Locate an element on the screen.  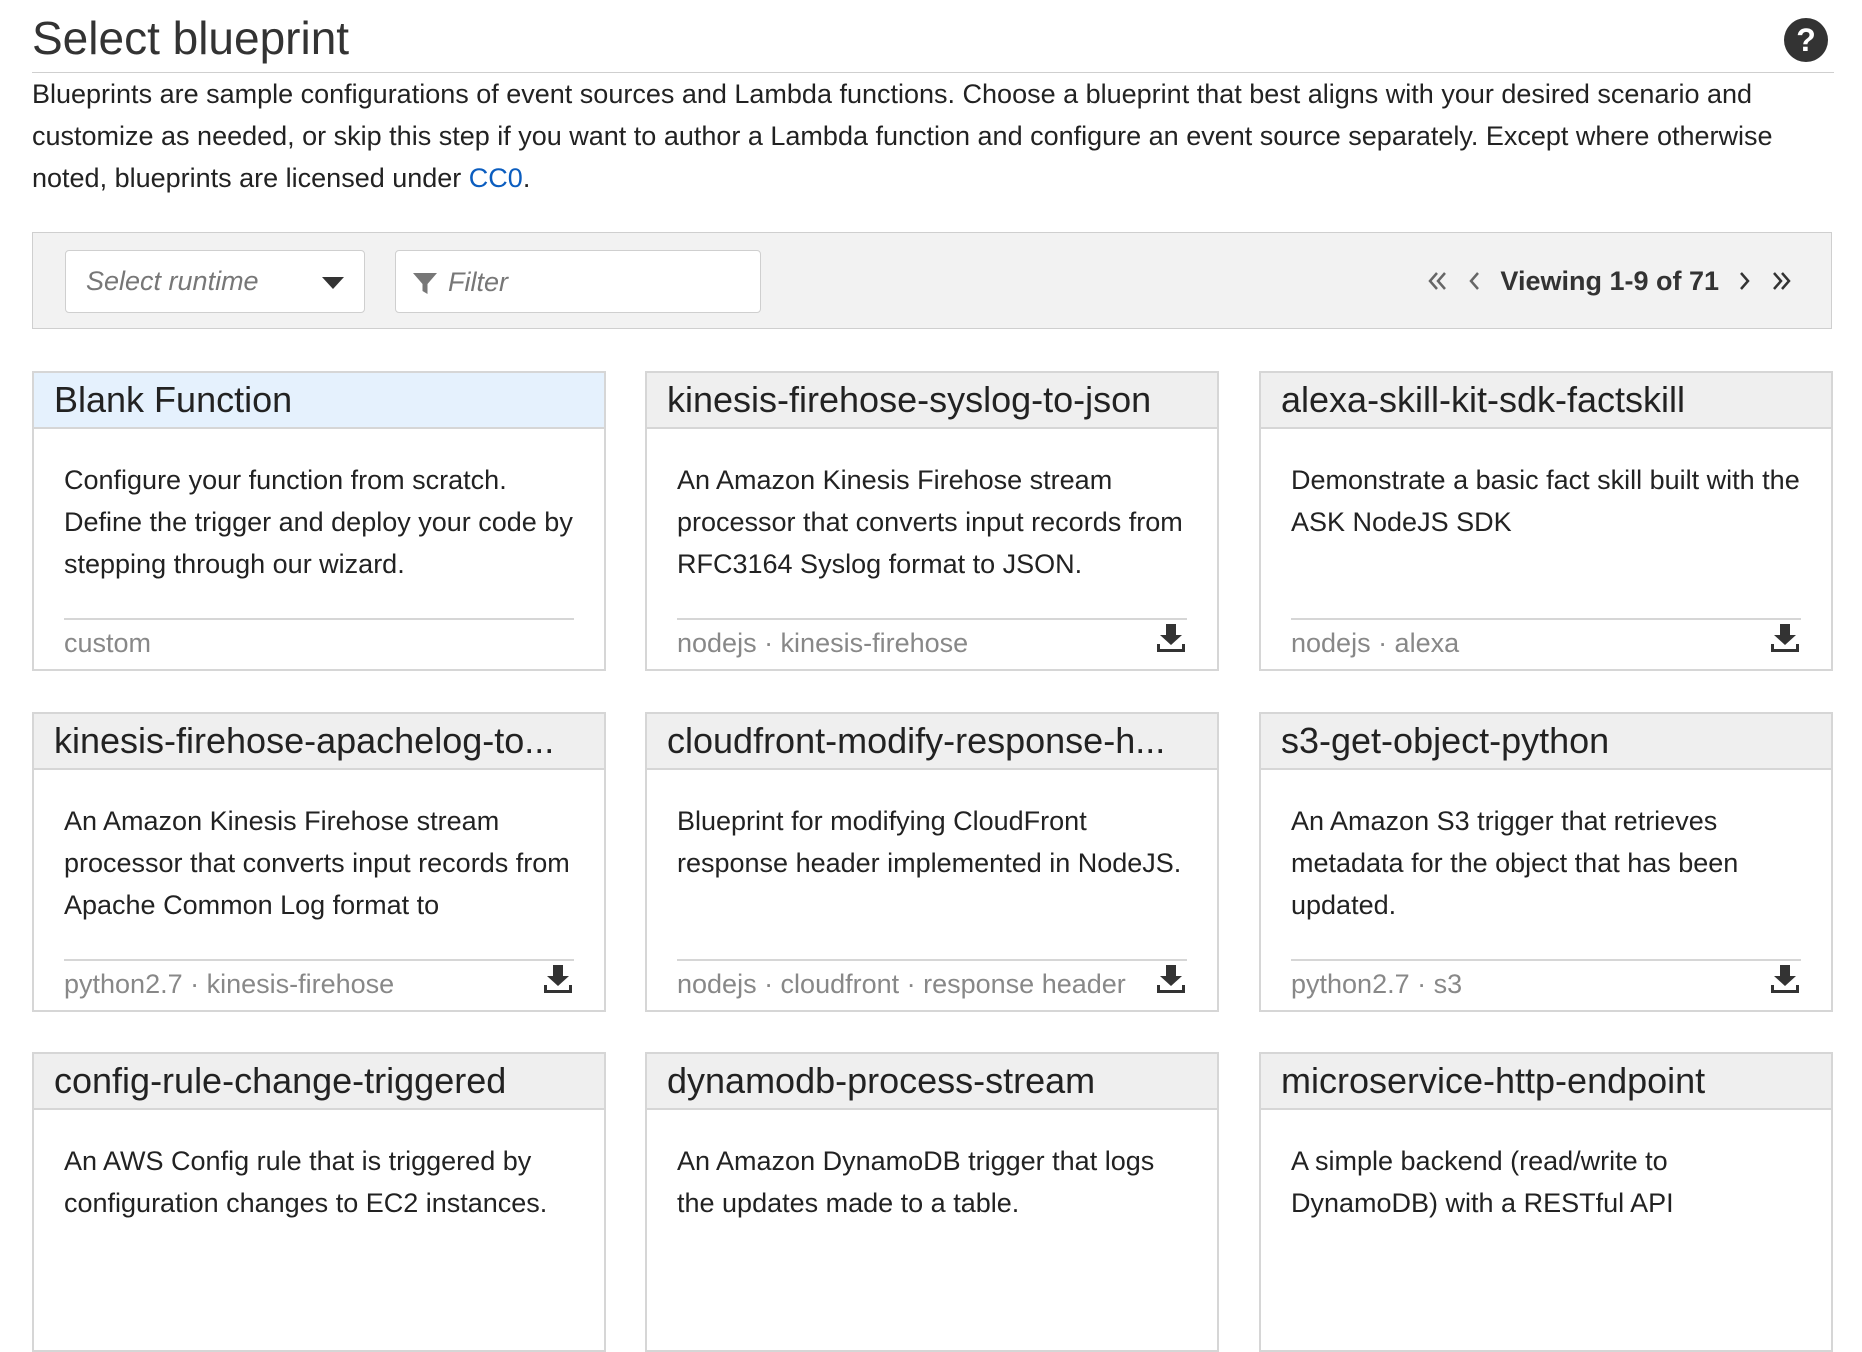
last-page-button is located at coordinates (1781, 281).